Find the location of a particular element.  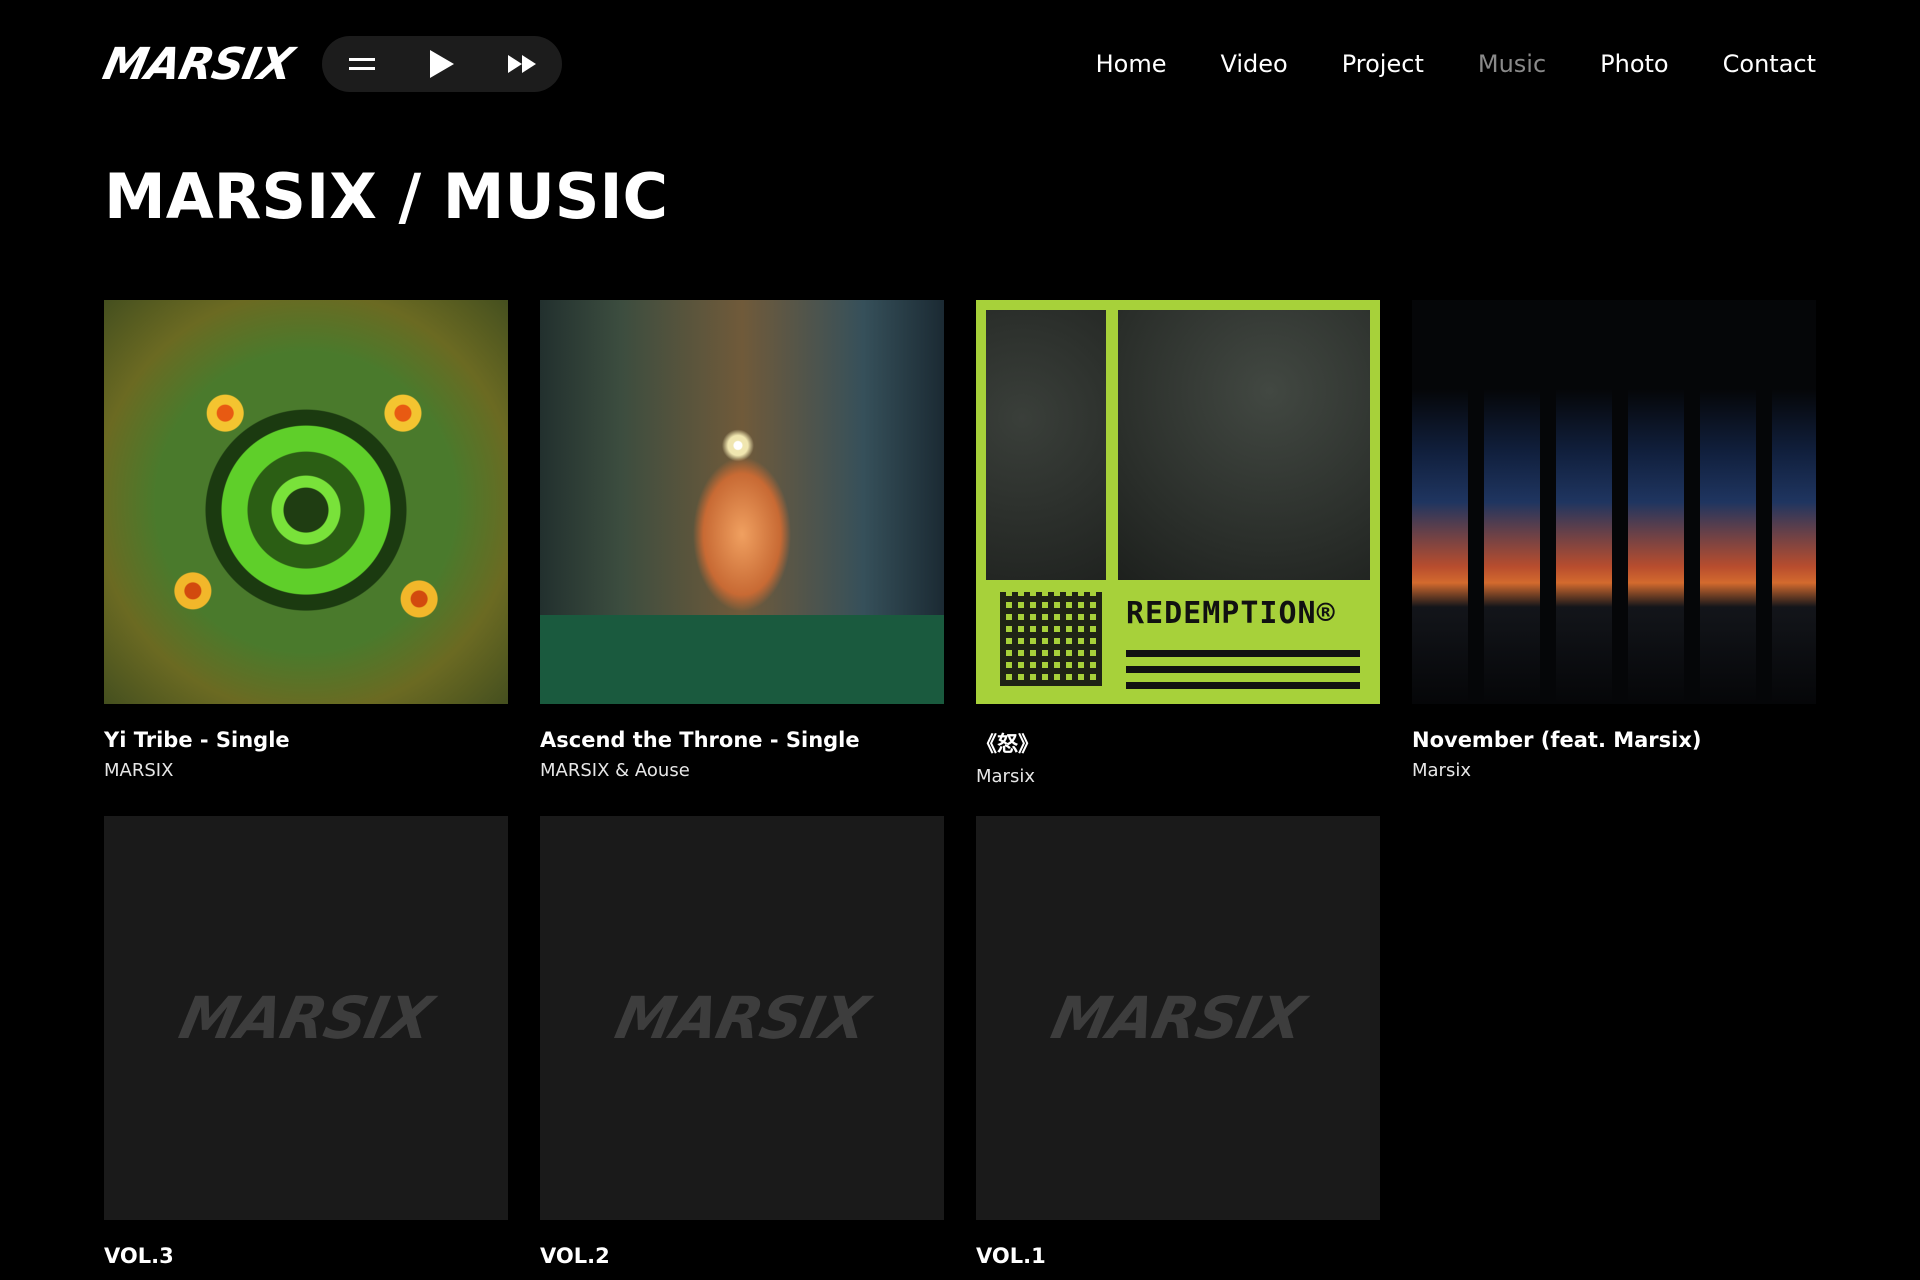

release-title: VOL.1 is located at coordinates (1178, 1256).